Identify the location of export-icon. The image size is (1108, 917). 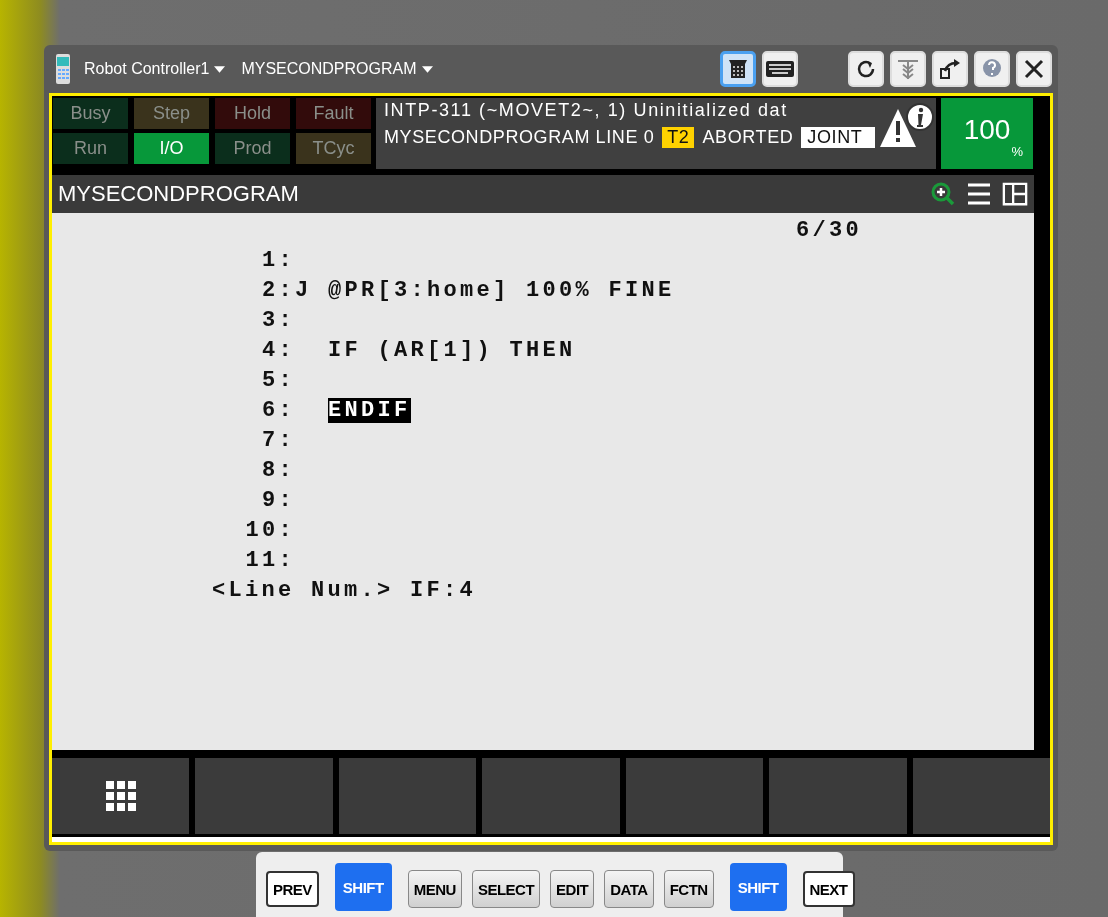
(950, 69).